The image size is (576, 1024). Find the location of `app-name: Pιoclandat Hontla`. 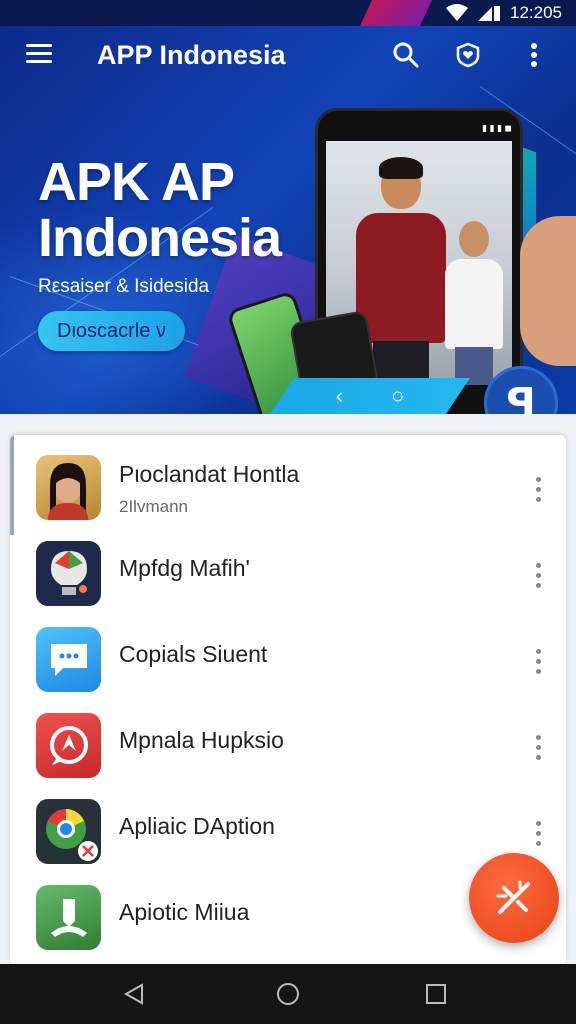

app-name: Pιoclandat Hontla is located at coordinates (209, 474).